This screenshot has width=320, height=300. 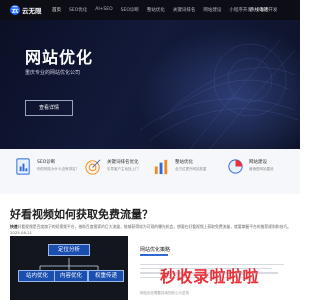 I want to click on feature-keyword-ranking: 关键词排名优化 引导客户主动找上门, so click(x=111, y=166).